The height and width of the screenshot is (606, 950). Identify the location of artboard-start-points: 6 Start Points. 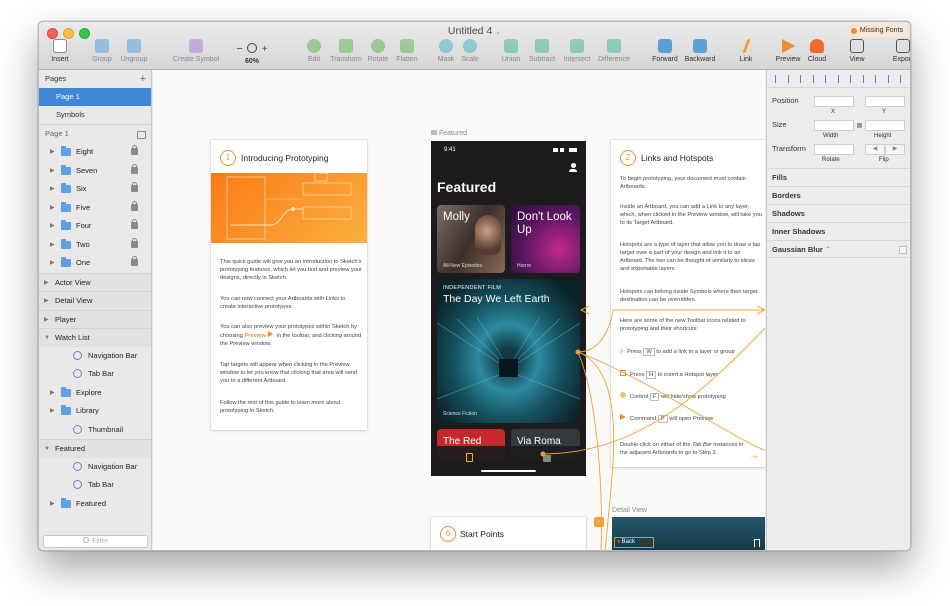
(508, 533).